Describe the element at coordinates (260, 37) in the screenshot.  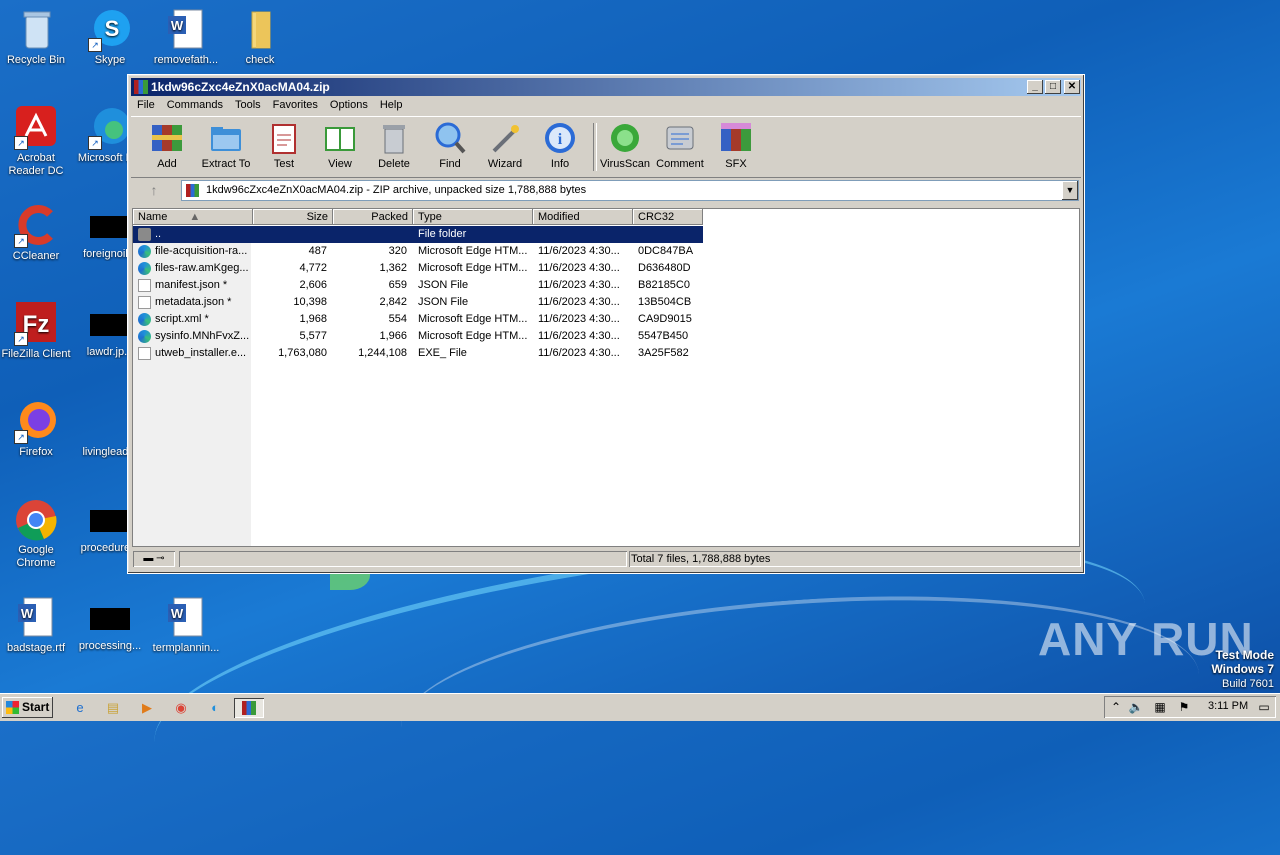
I see `desktop-icon-check: check` at that location.